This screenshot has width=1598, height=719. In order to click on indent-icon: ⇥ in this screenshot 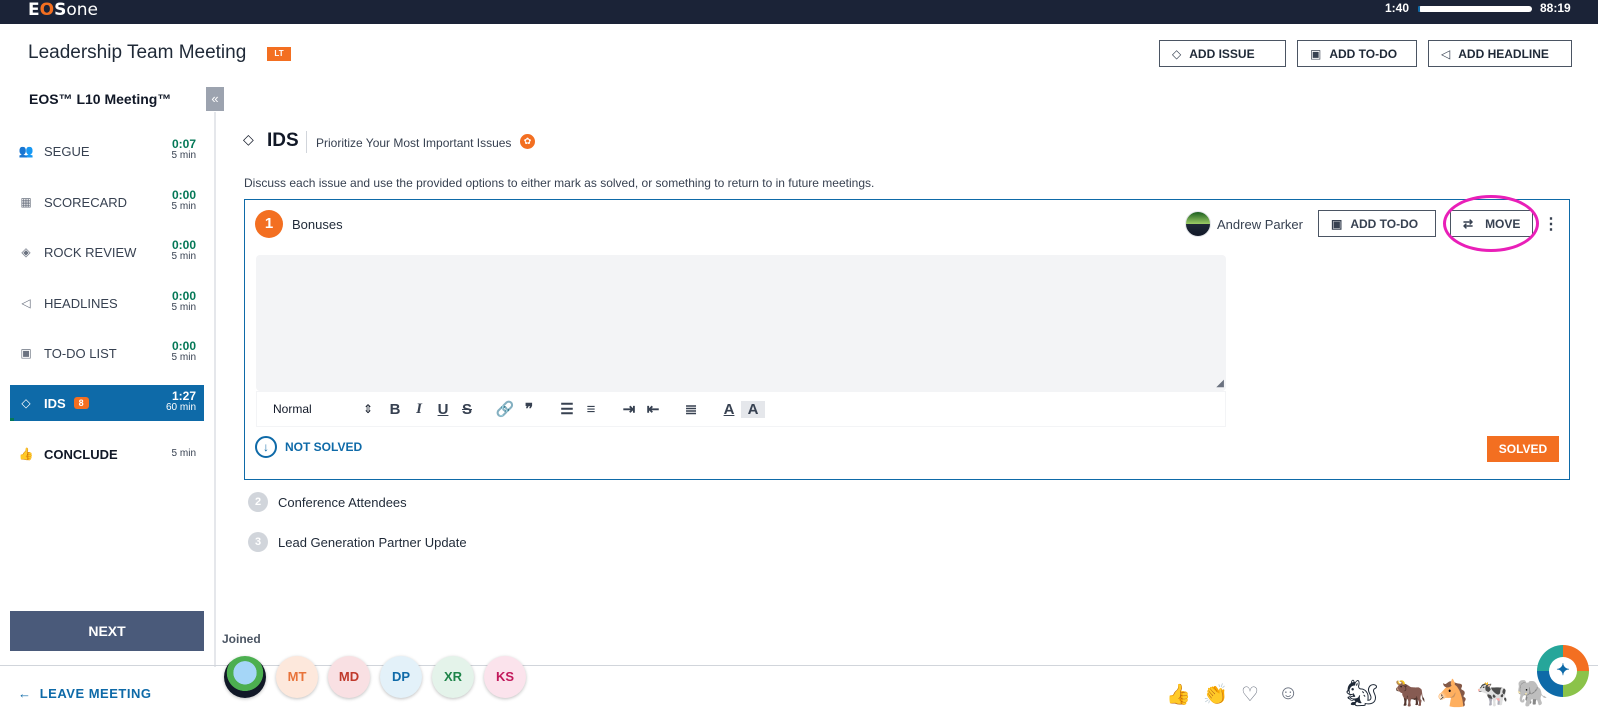, I will do `click(629, 409)`.